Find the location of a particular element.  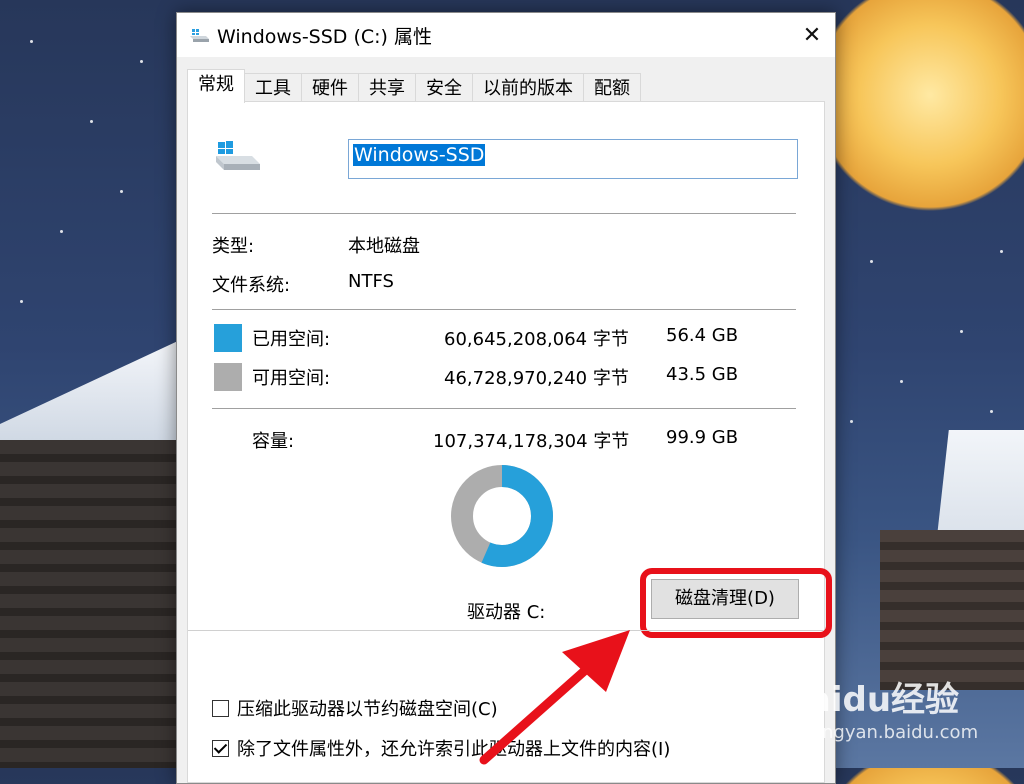

title-bar: Windows-SSD (C:) 属性 ✕ is located at coordinates (506, 35).